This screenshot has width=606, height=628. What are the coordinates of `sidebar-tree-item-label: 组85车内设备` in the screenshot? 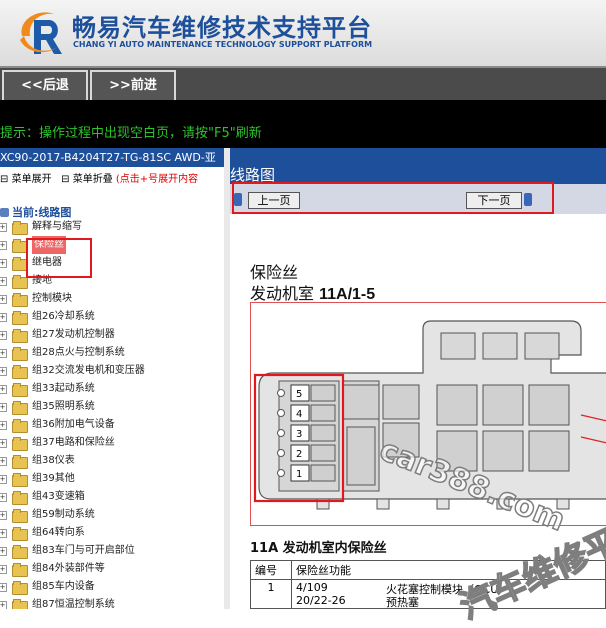 It's located at (63, 586).